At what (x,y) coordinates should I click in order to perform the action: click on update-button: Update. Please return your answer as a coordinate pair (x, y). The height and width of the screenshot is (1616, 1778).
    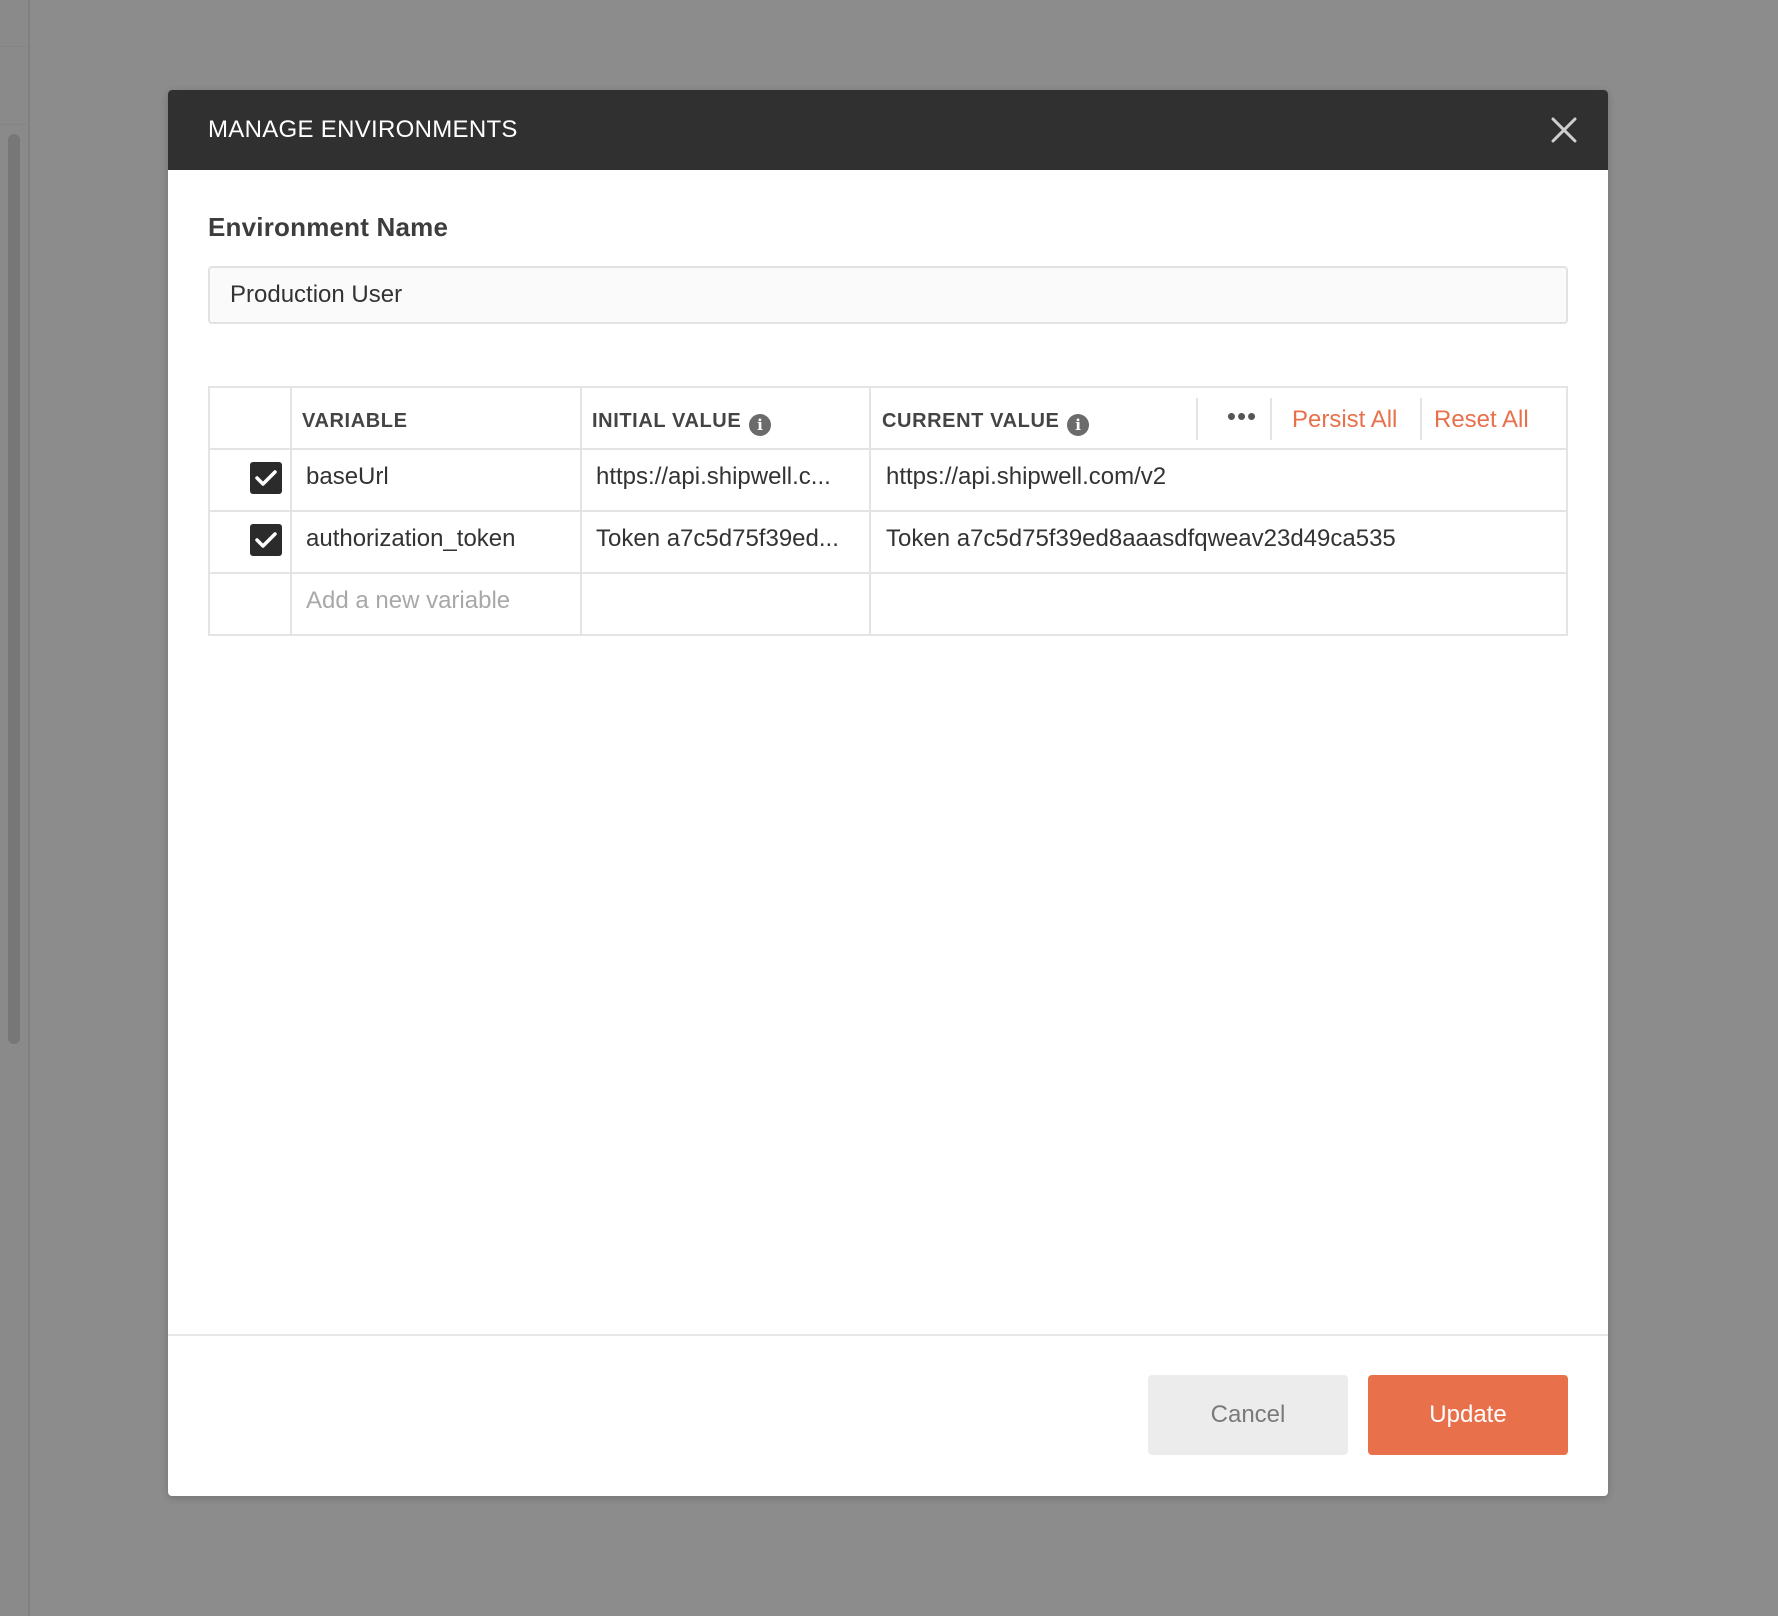
    Looking at the image, I should click on (1468, 1415).